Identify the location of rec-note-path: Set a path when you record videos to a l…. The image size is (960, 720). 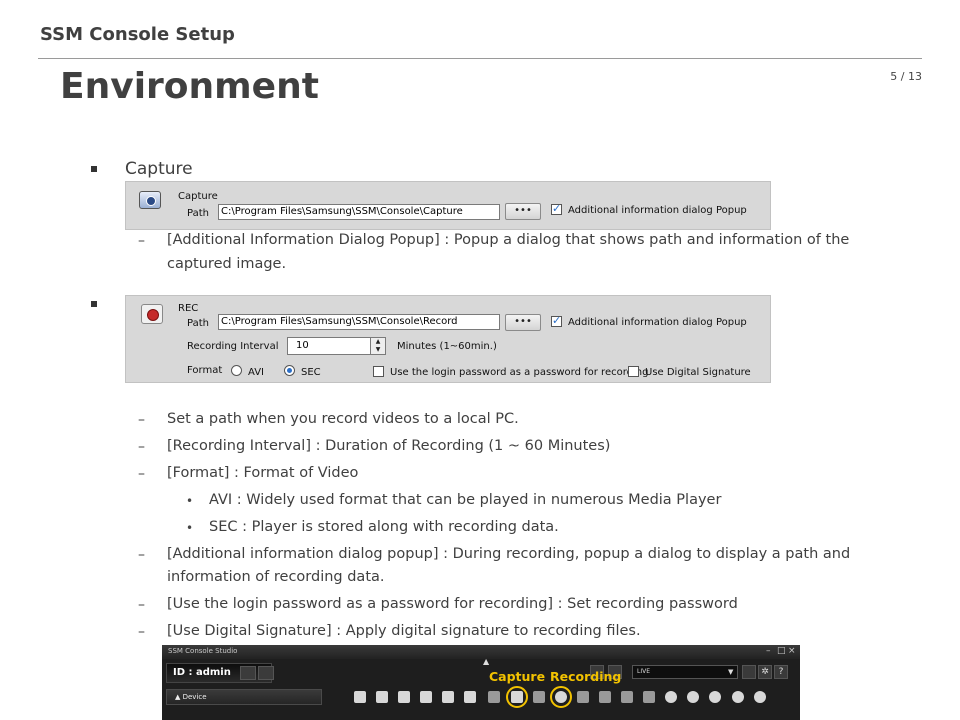
(343, 419).